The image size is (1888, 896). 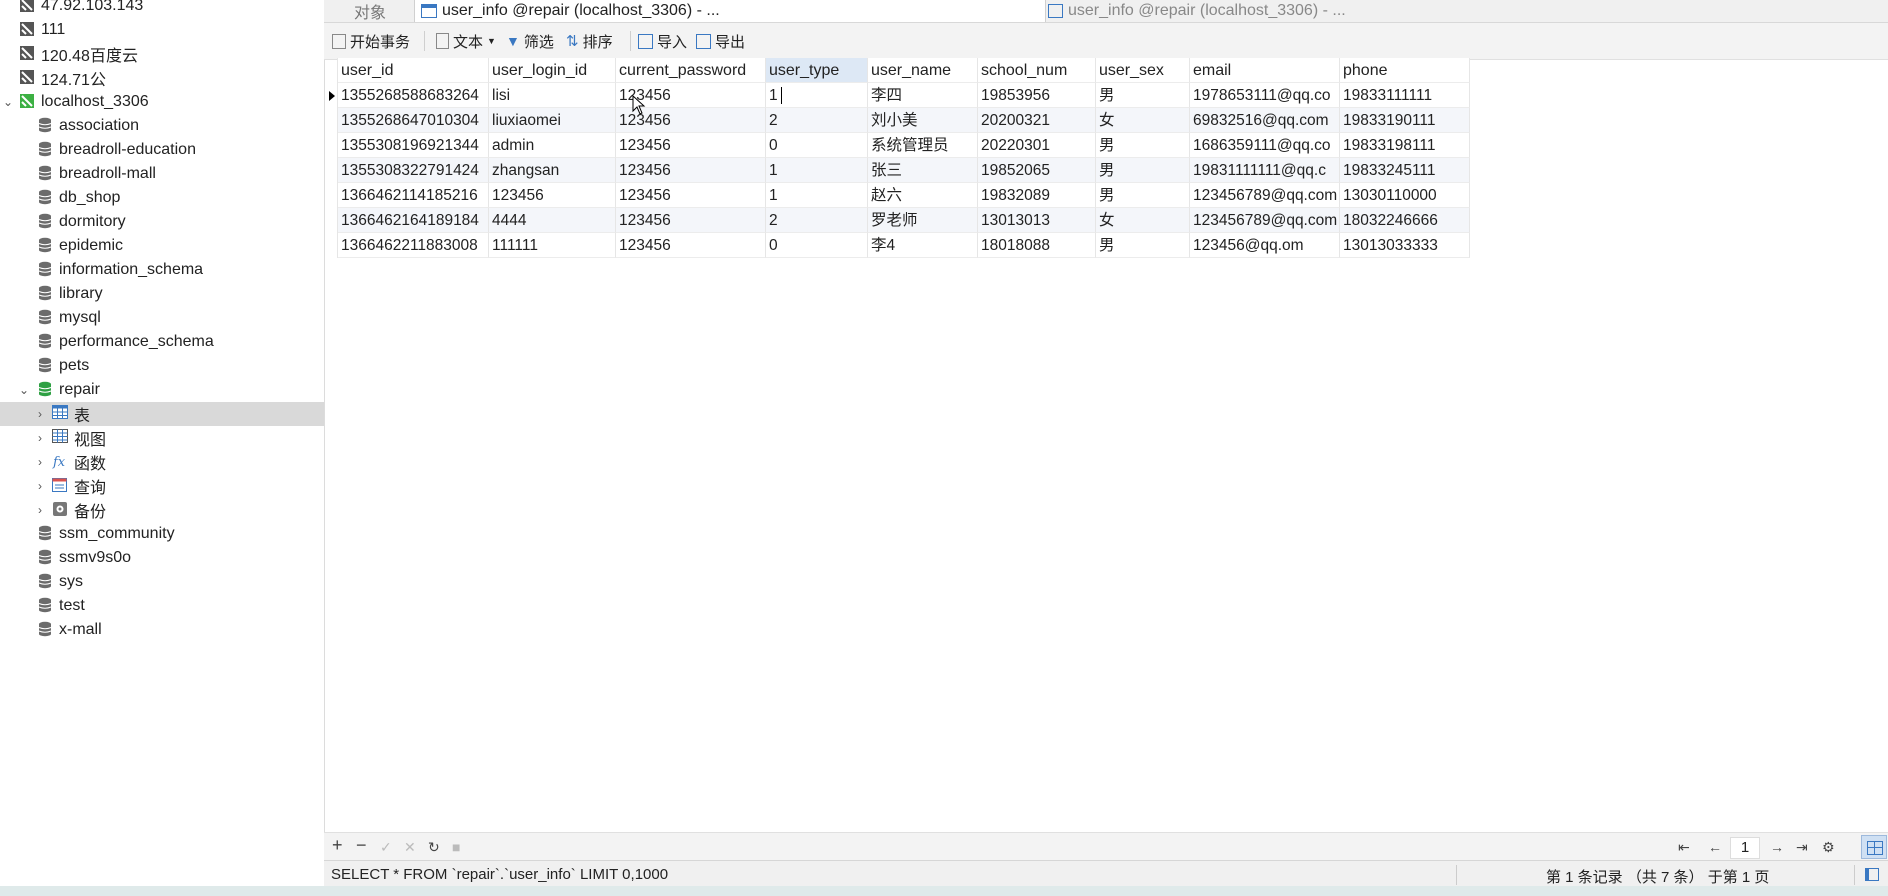 I want to click on table-cell: 0, so click(x=817, y=145).